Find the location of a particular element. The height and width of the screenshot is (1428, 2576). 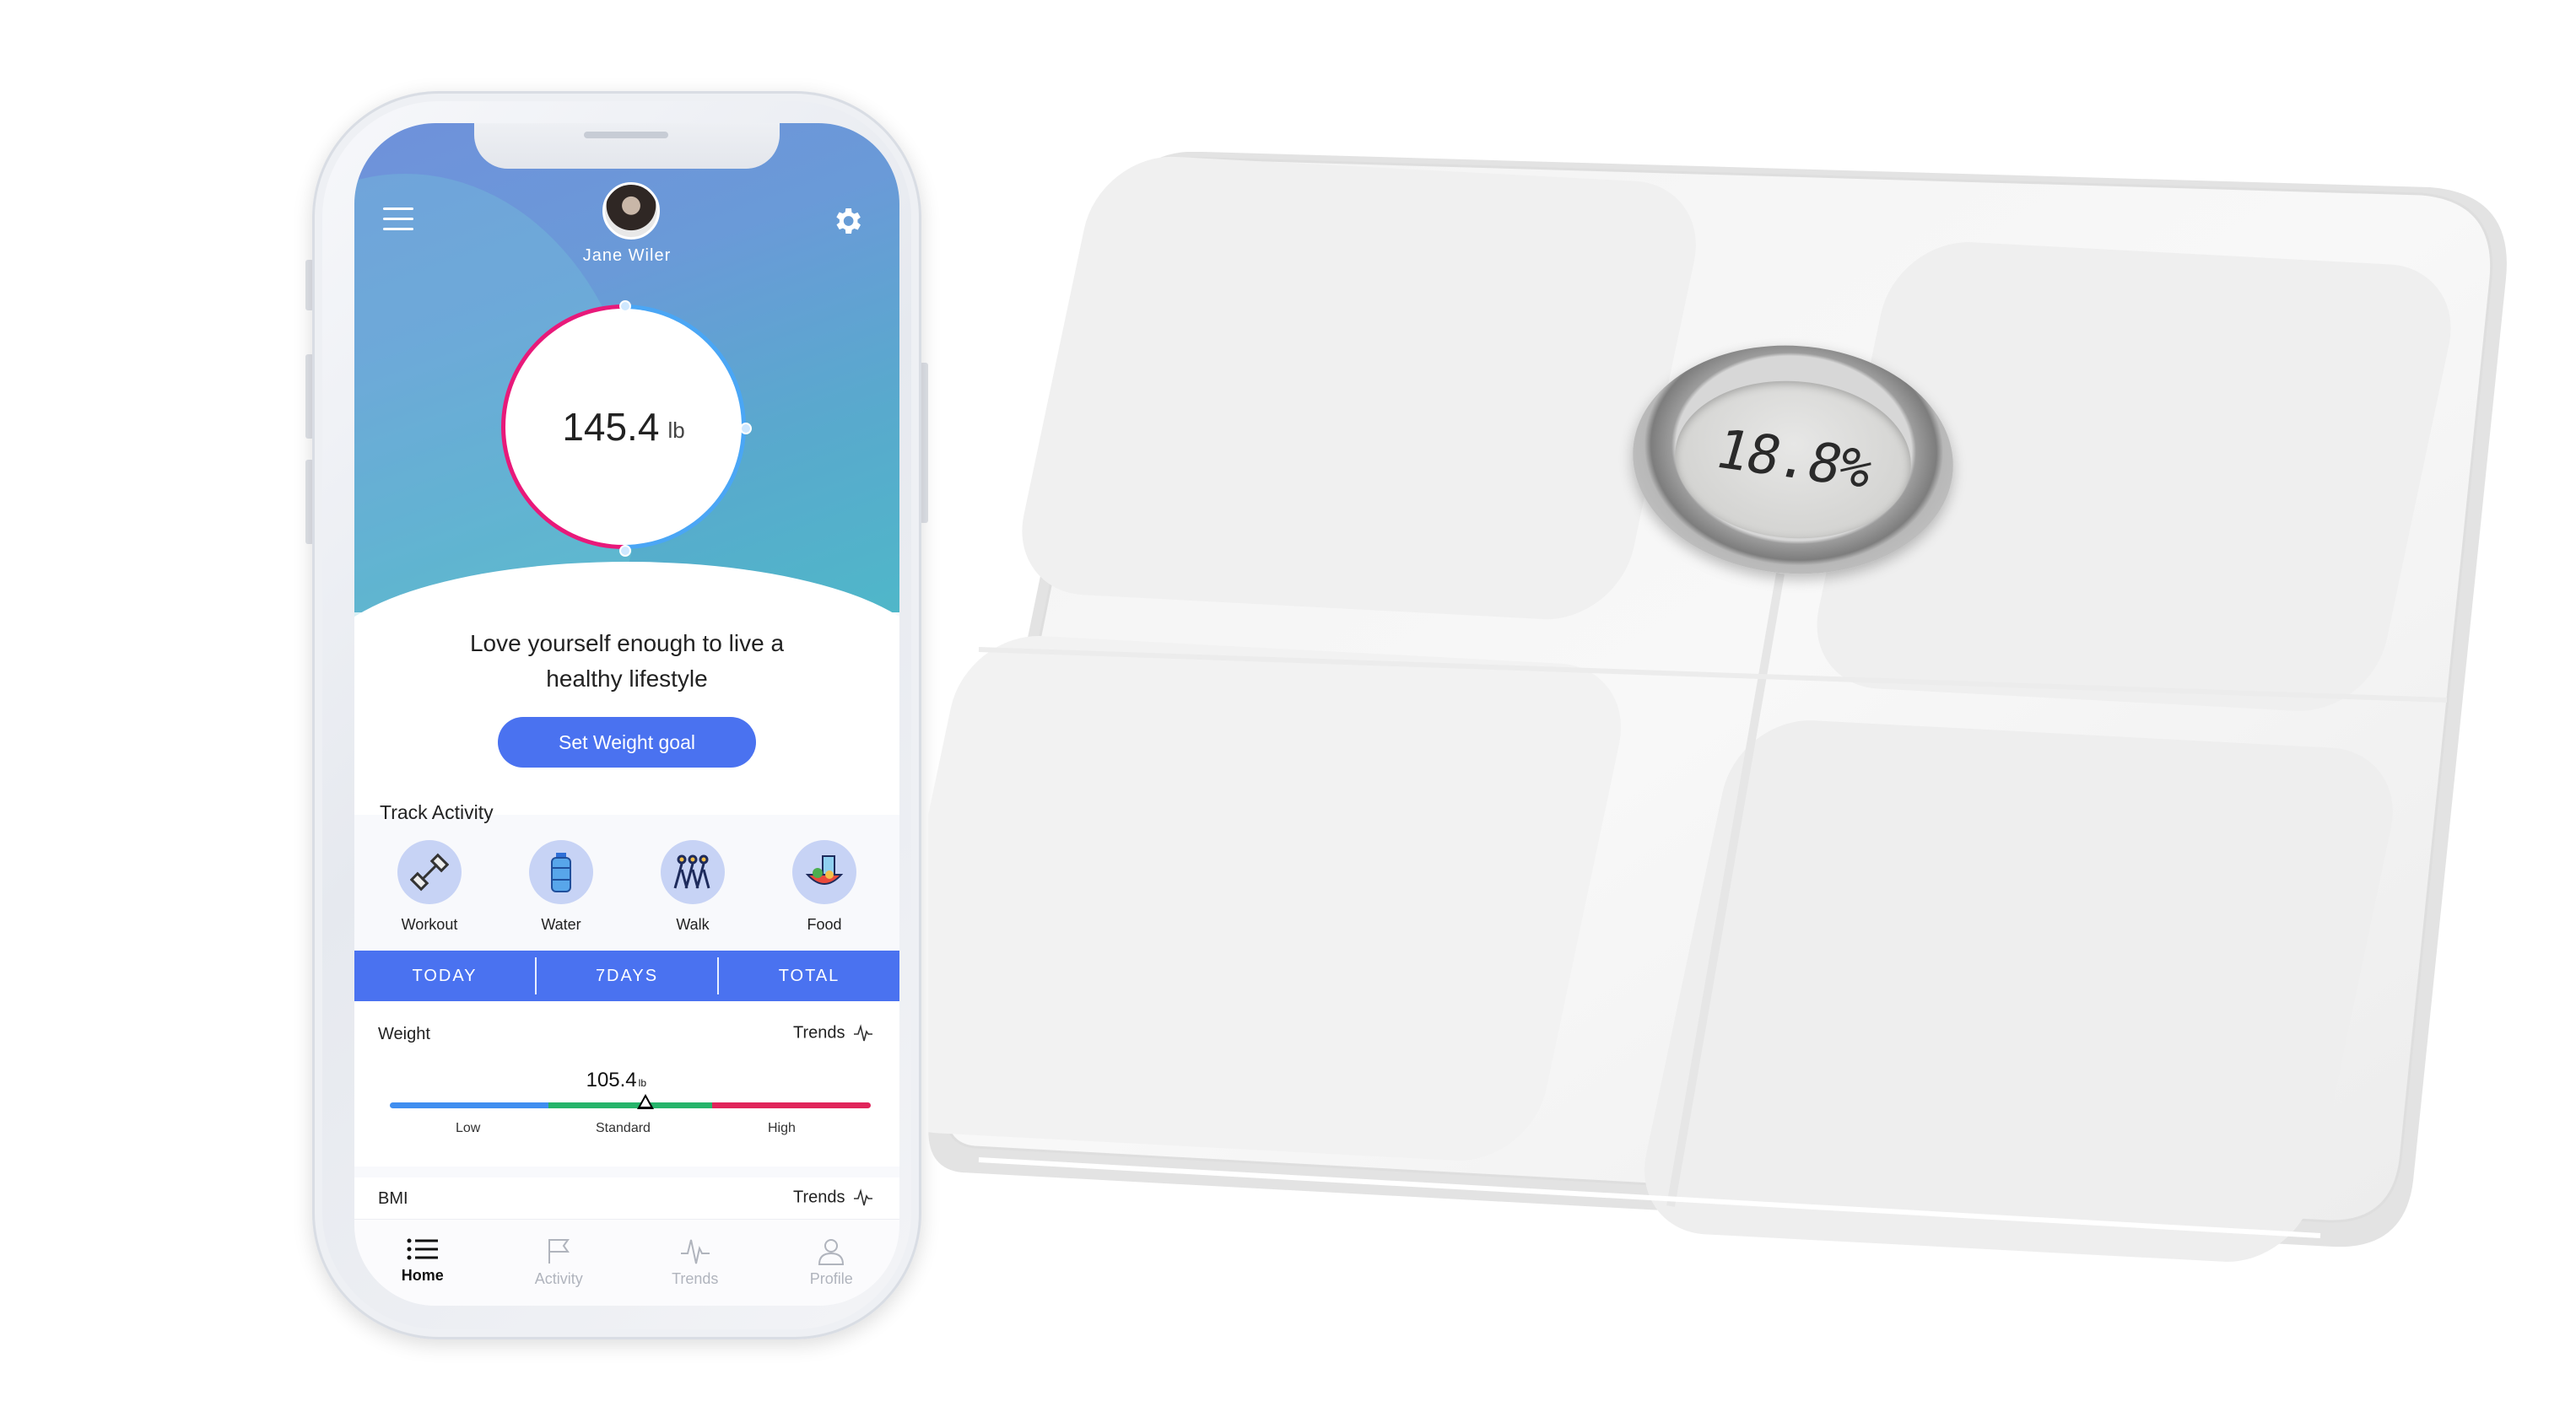

nav-profile: Profile is located at coordinates (832, 1263).